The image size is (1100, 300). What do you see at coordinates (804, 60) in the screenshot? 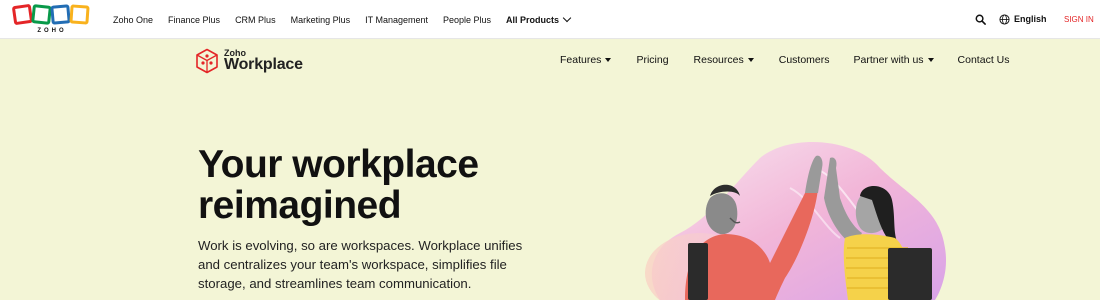
I see `nav-customers: Customers` at bounding box center [804, 60].